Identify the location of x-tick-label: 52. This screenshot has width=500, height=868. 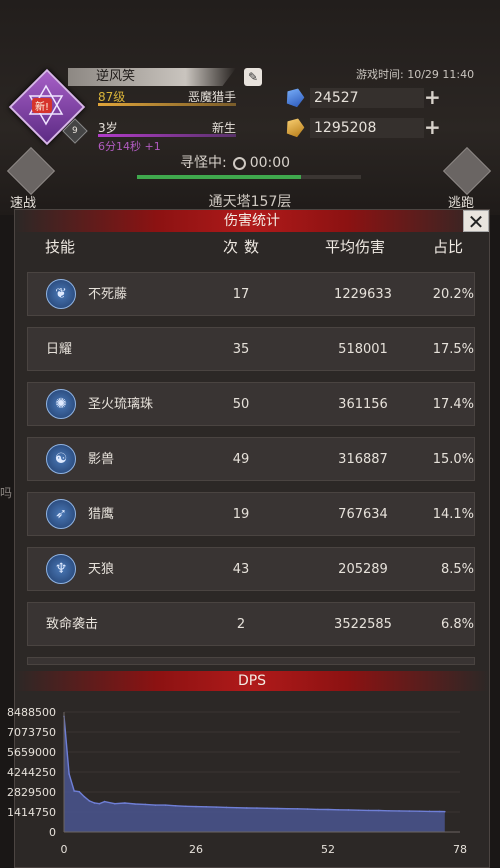
(328, 849).